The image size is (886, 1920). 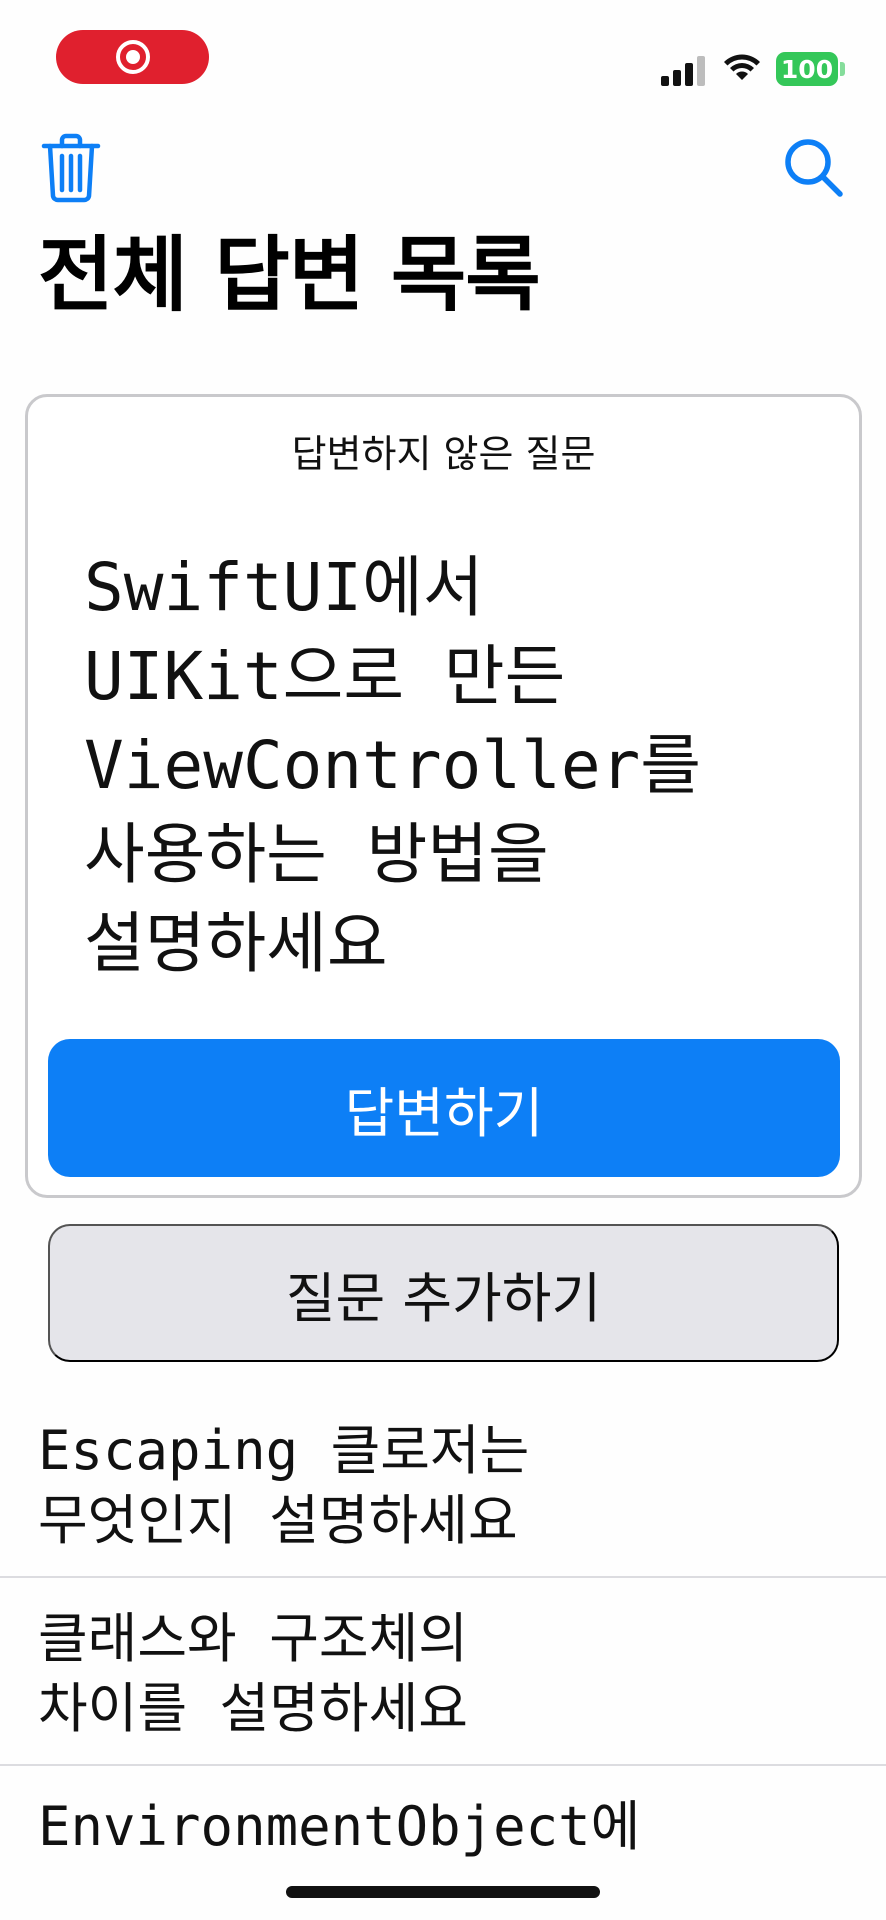 What do you see at coordinates (443, 454) in the screenshot?
I see `card-caption: 답변하지 않은 질문` at bounding box center [443, 454].